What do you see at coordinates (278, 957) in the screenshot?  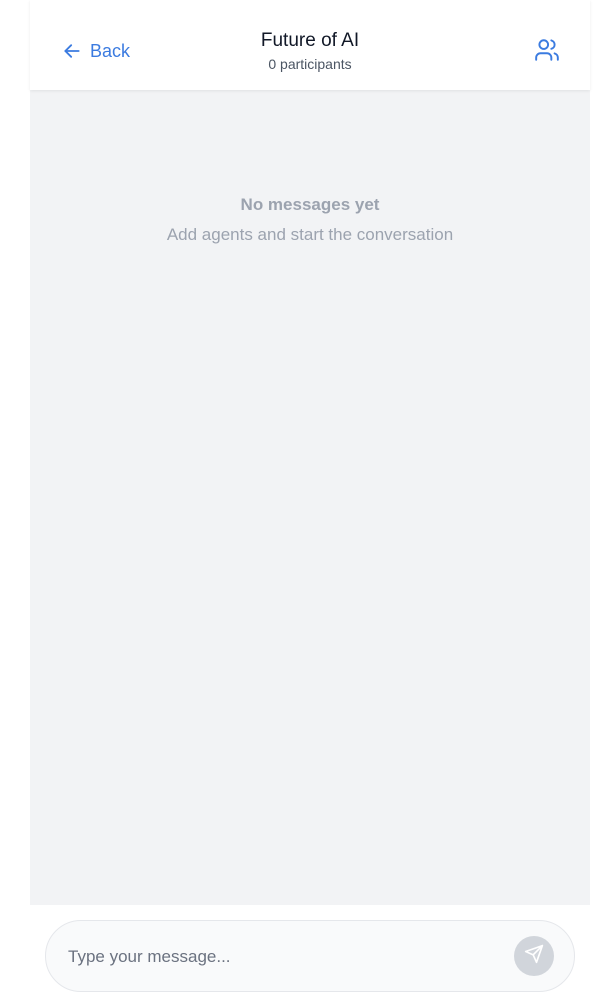 I see `message-input` at bounding box center [278, 957].